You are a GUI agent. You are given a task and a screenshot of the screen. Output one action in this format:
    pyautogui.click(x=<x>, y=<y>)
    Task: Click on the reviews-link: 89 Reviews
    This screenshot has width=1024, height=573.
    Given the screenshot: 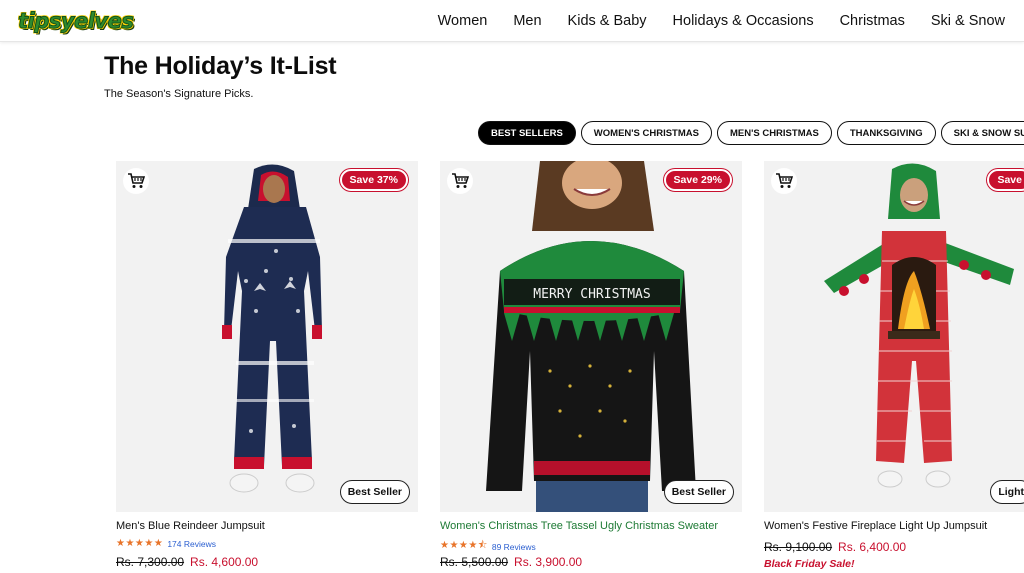 What is the action you would take?
    pyautogui.click(x=514, y=547)
    